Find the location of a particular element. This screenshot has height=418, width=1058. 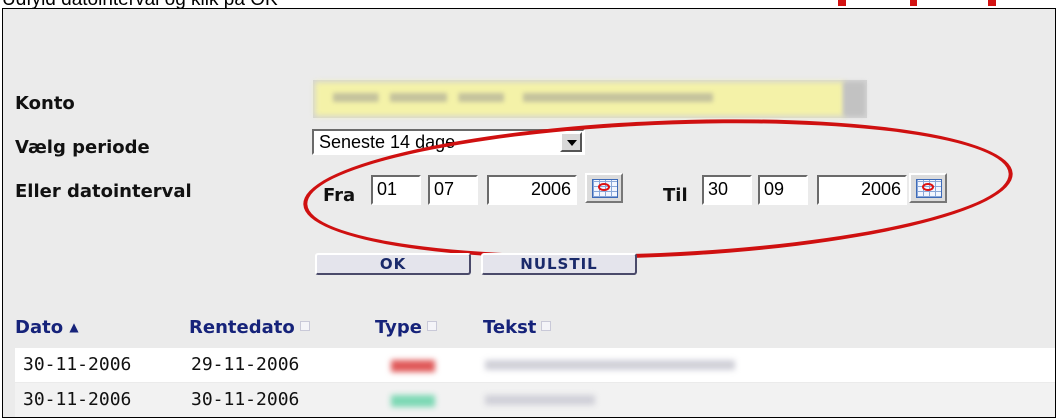

cell-rentedato: 29-11-2006 is located at coordinates (245, 364).